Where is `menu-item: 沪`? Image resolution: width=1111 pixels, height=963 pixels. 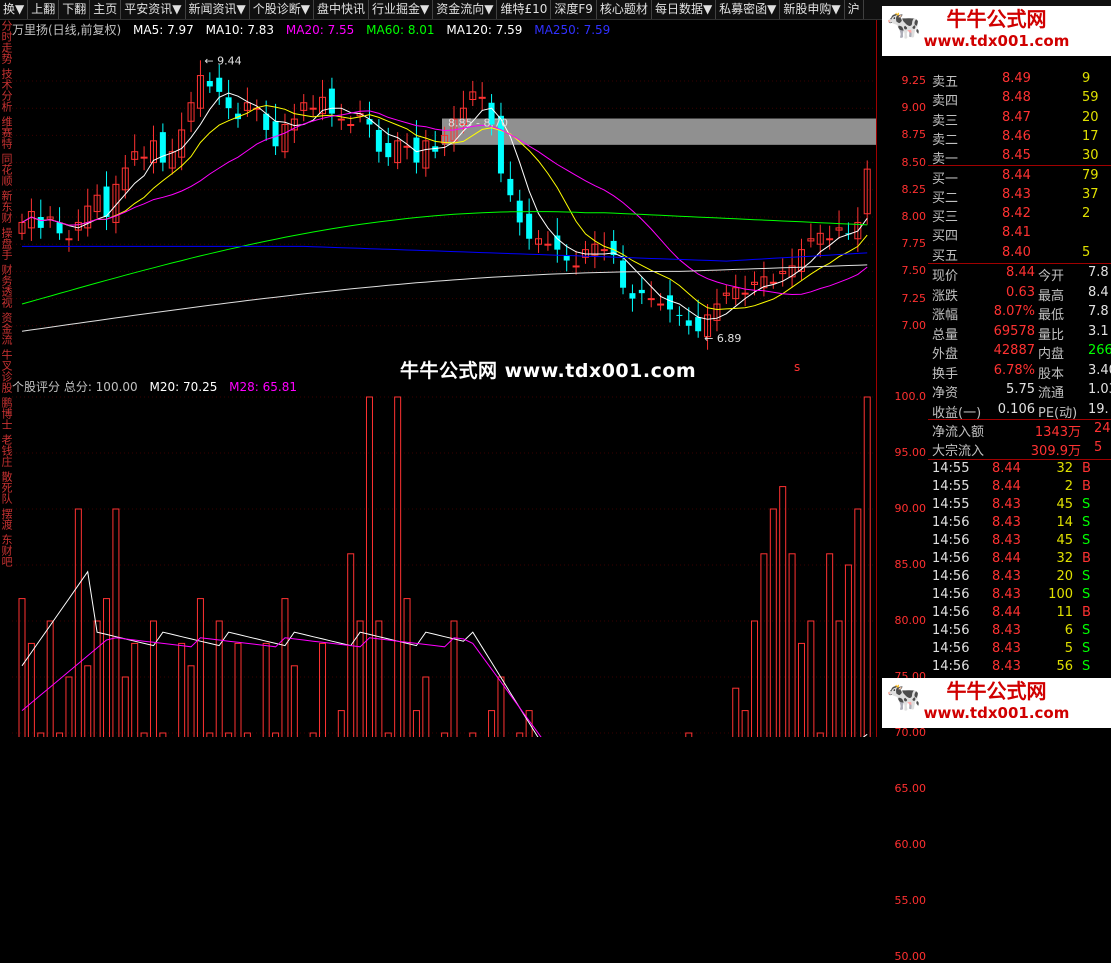
menu-item: 沪 is located at coordinates (854, 9).